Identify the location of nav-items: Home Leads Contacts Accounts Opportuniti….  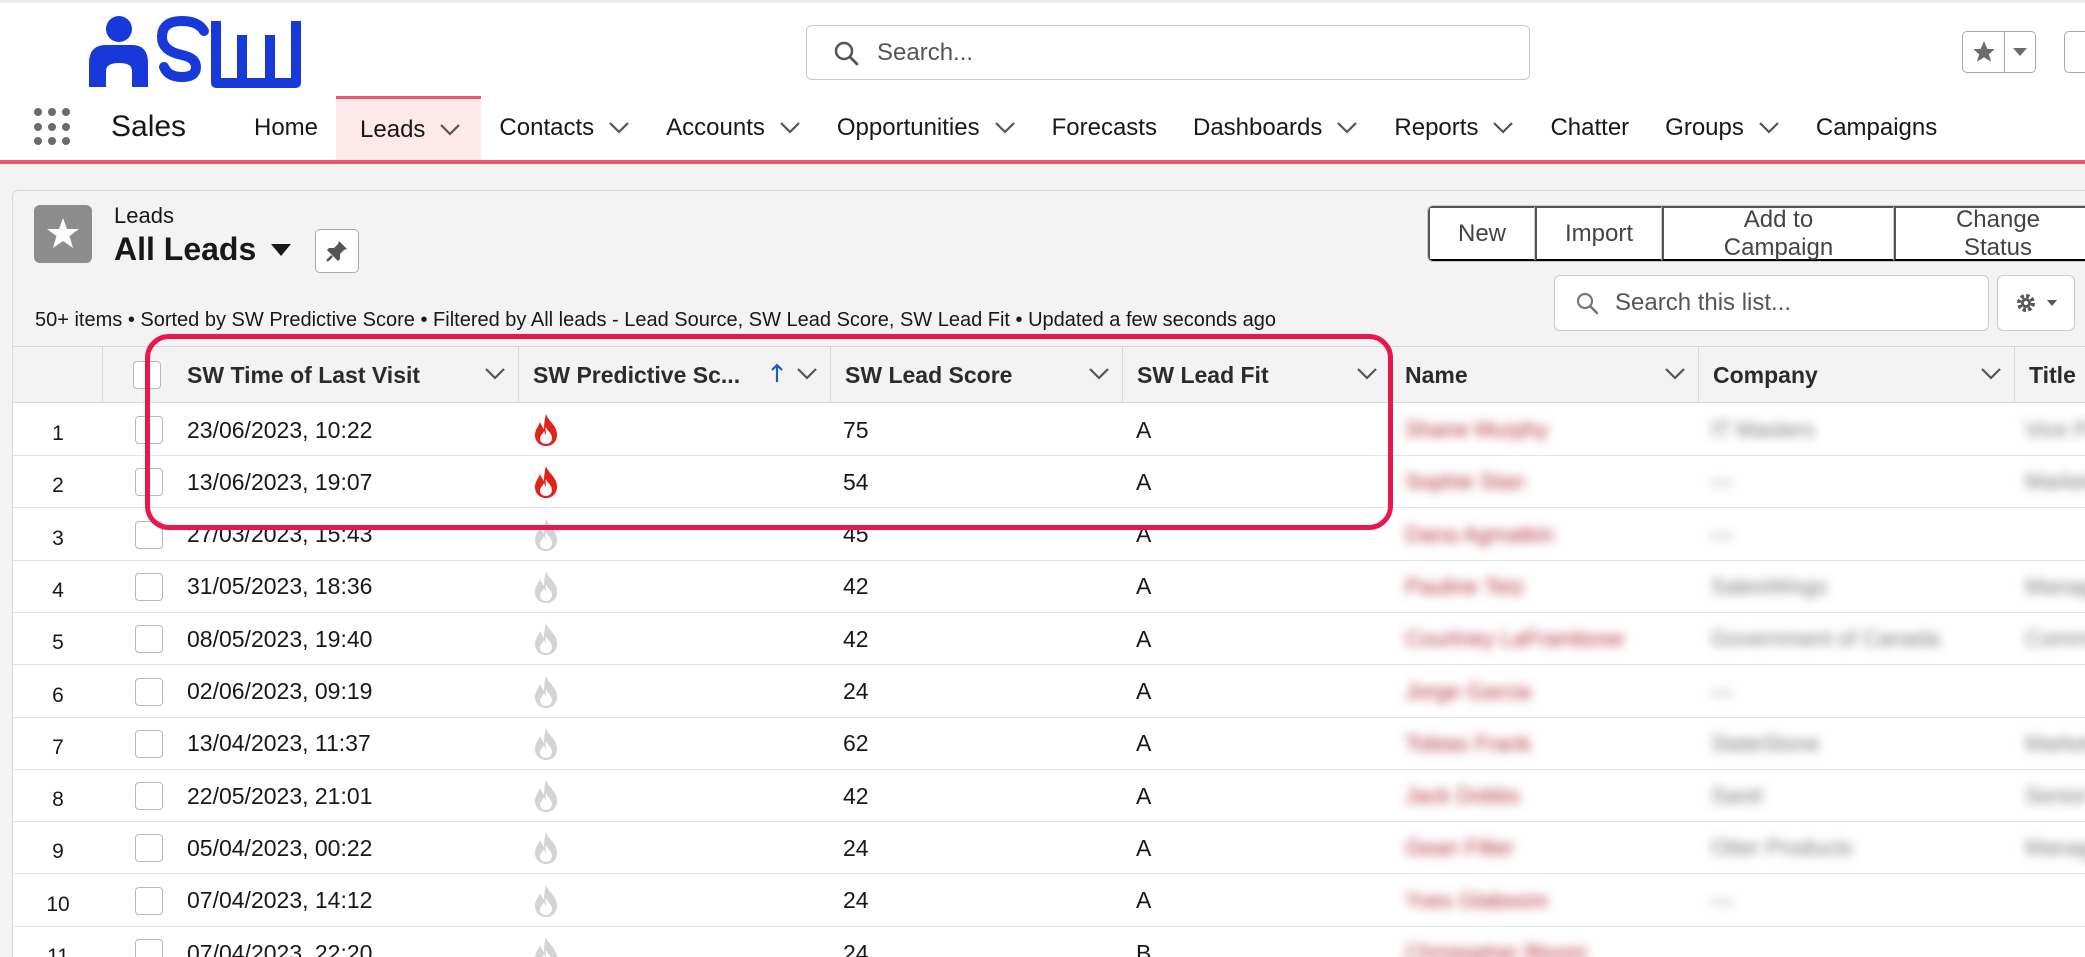
(1095, 128).